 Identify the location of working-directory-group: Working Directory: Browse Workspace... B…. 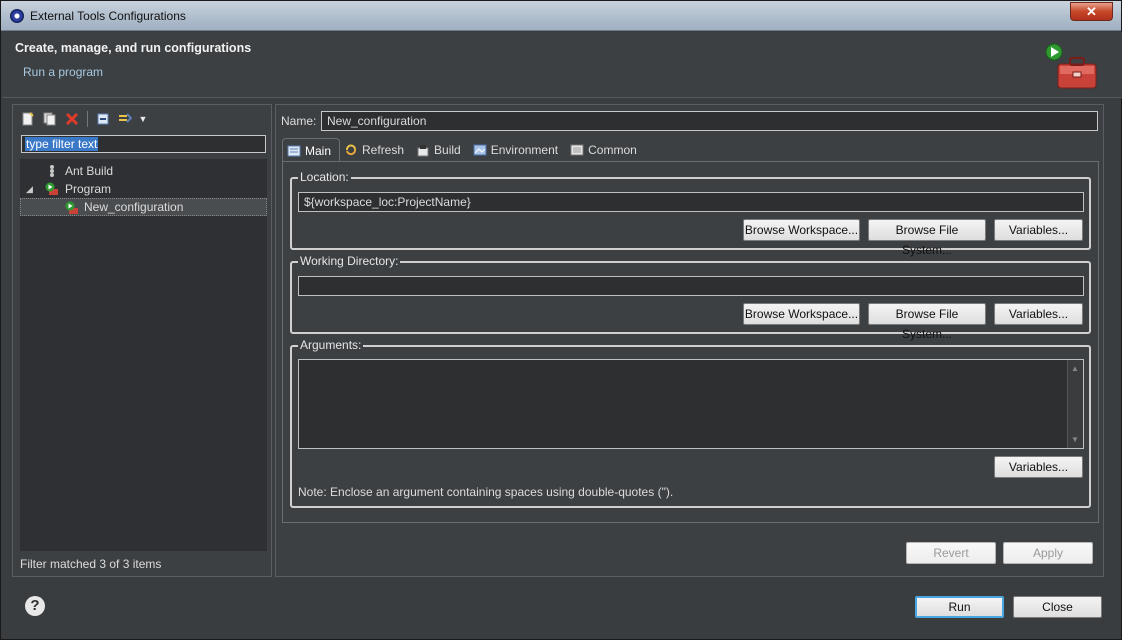
(690, 297).